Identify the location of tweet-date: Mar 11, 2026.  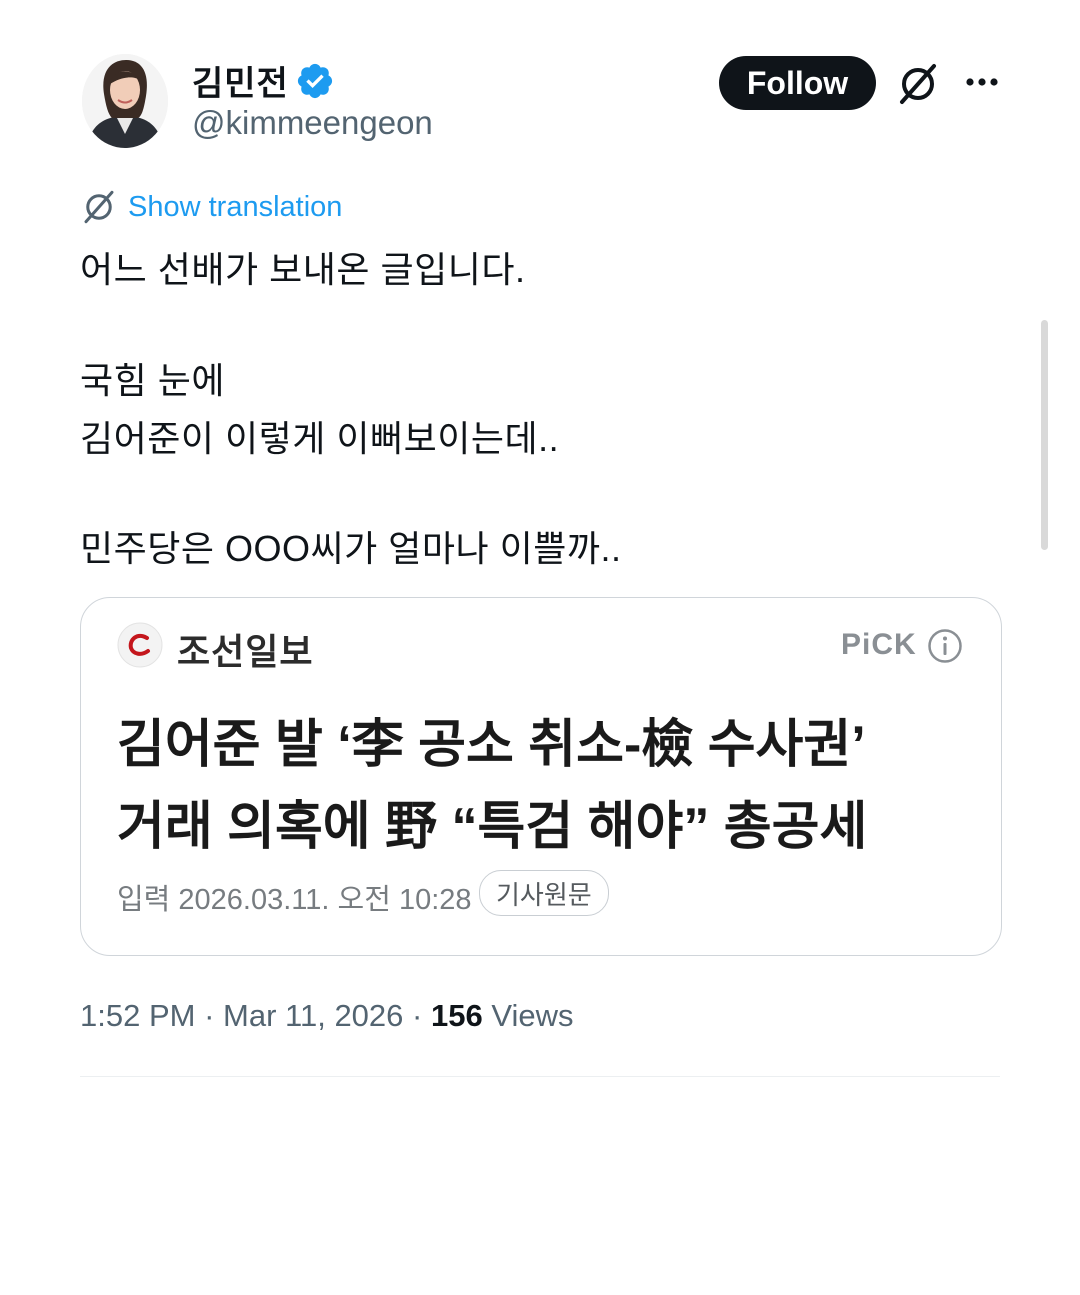
(313, 1015).